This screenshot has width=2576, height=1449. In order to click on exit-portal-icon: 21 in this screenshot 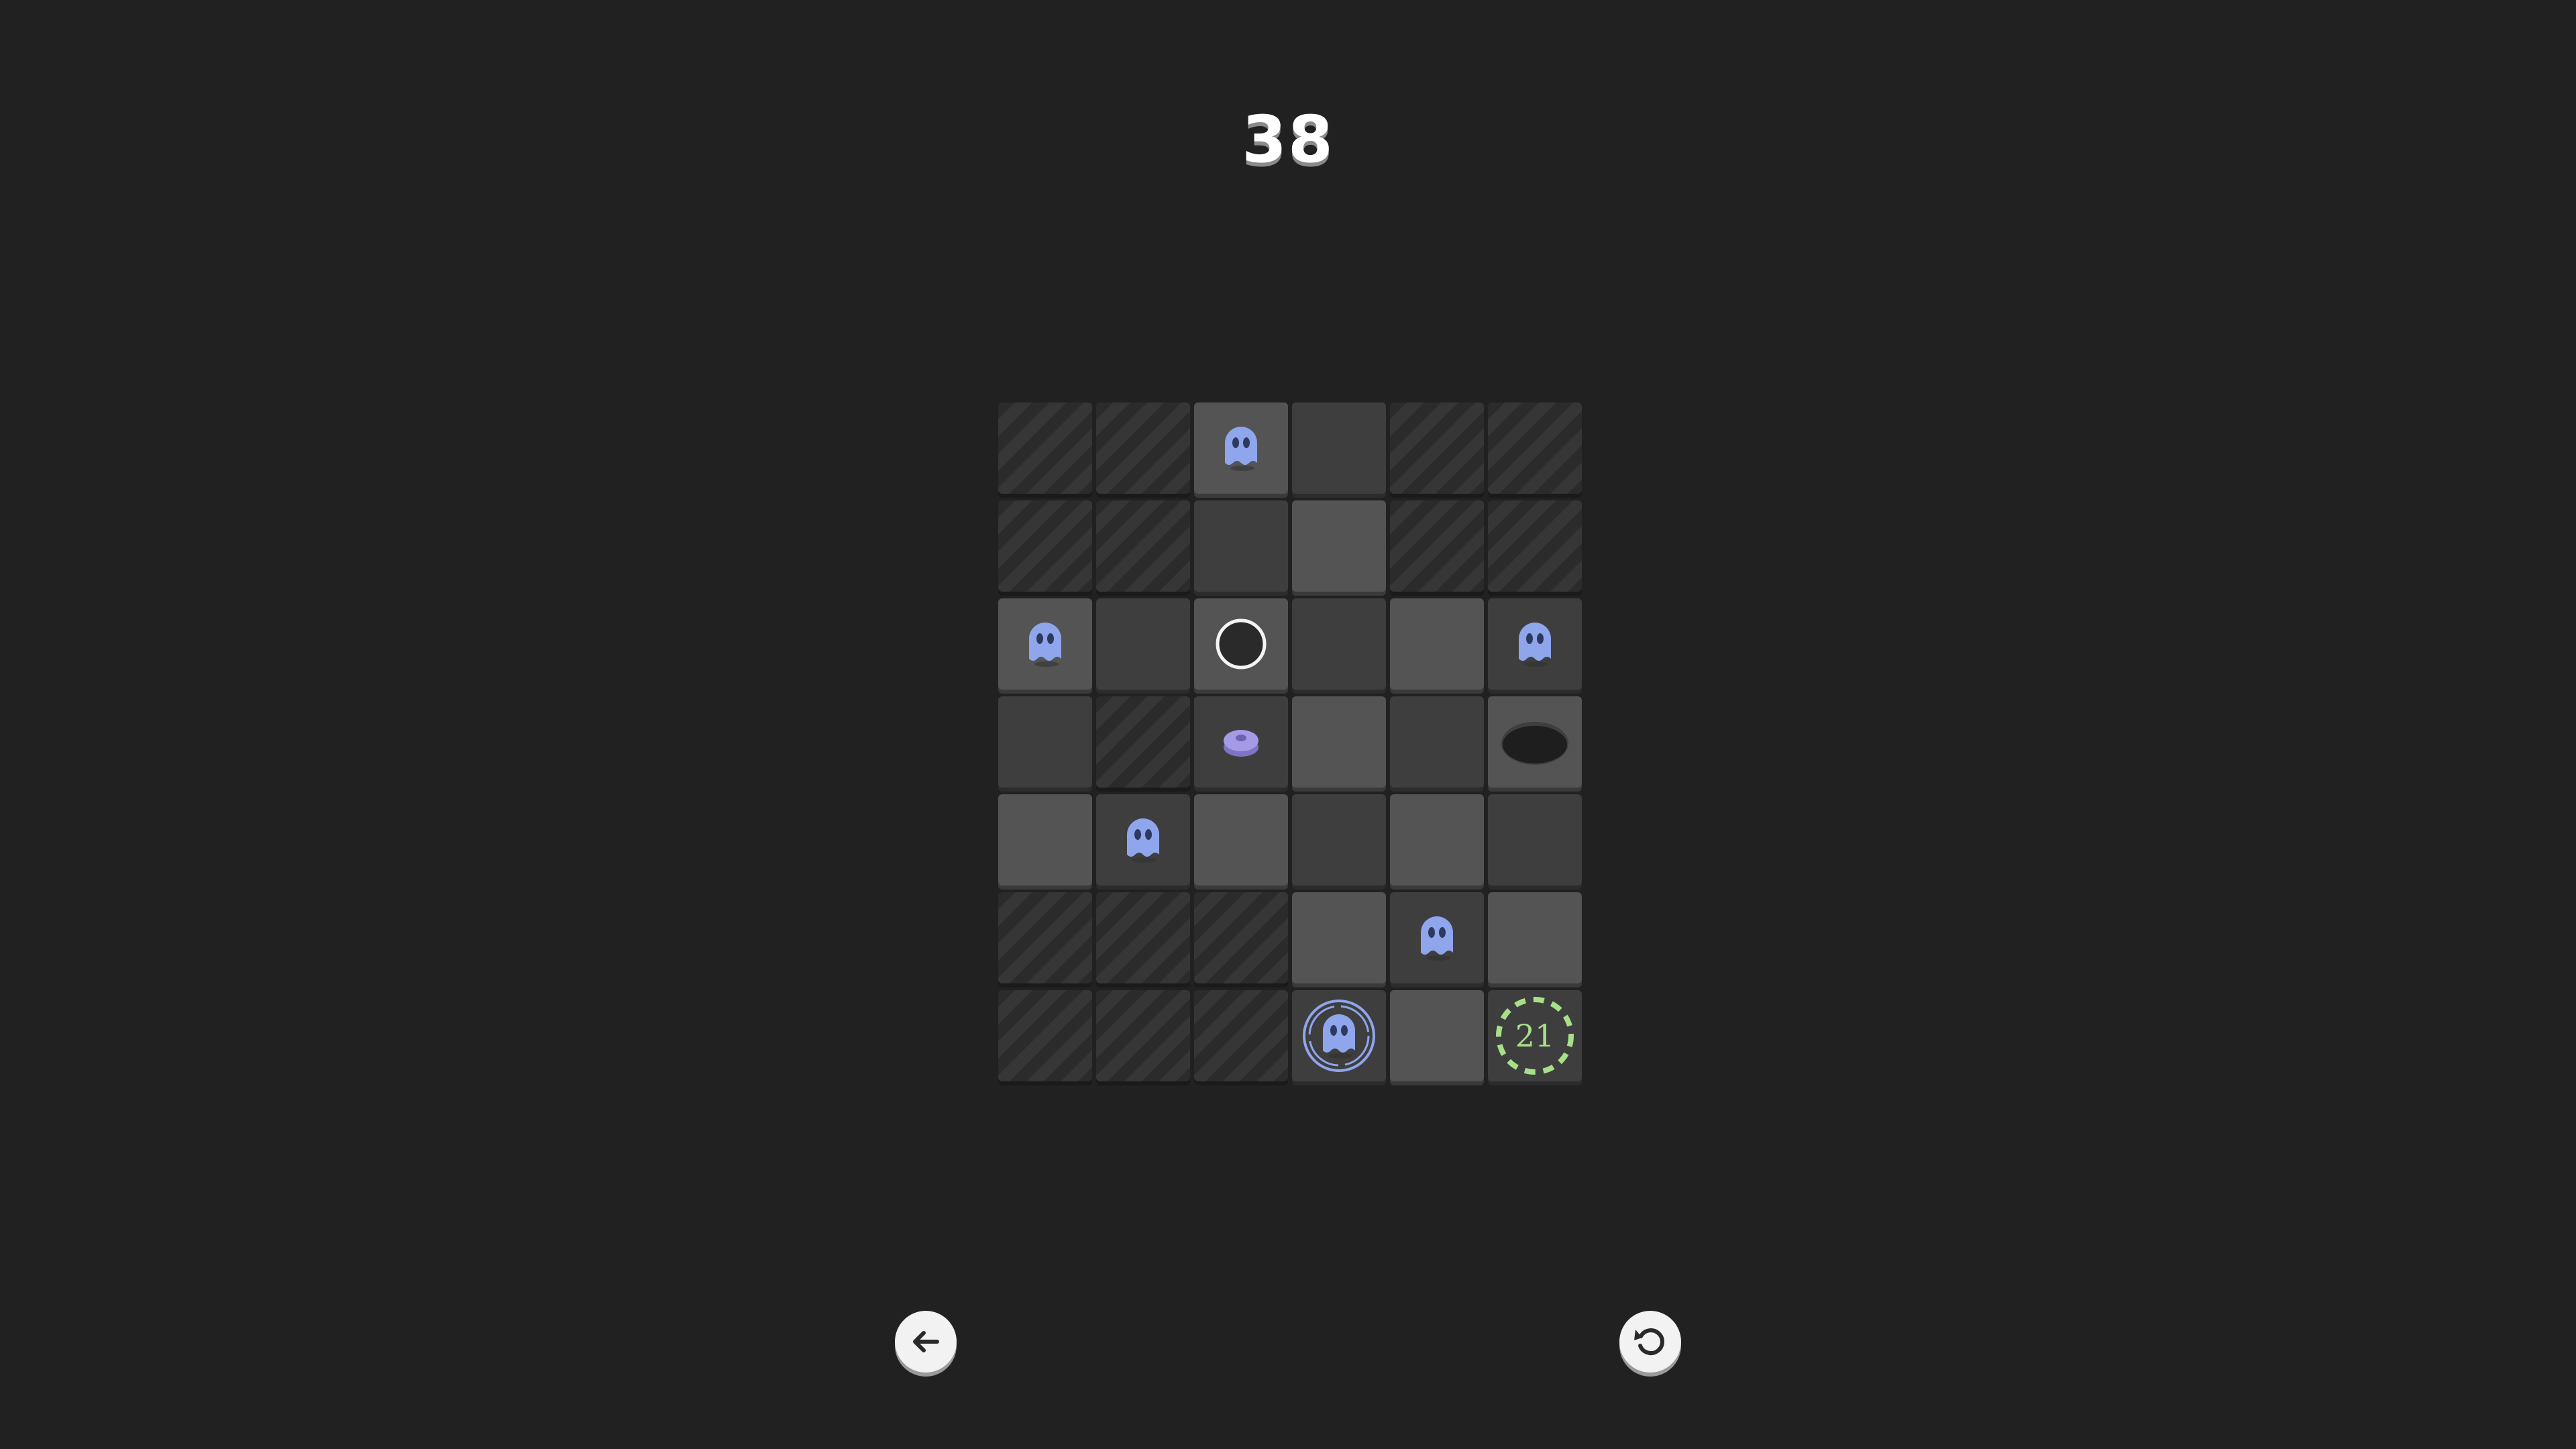, I will do `click(1535, 1036)`.